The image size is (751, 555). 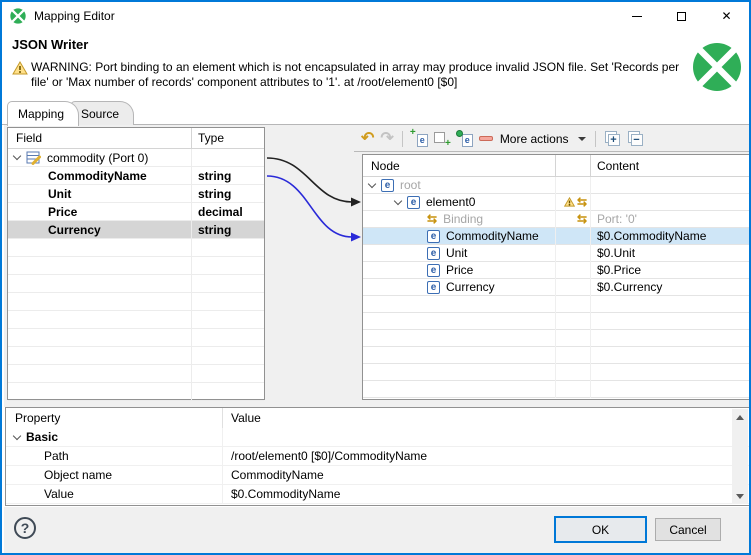 What do you see at coordinates (740, 456) in the screenshot?
I see `vertical-scrollbar` at bounding box center [740, 456].